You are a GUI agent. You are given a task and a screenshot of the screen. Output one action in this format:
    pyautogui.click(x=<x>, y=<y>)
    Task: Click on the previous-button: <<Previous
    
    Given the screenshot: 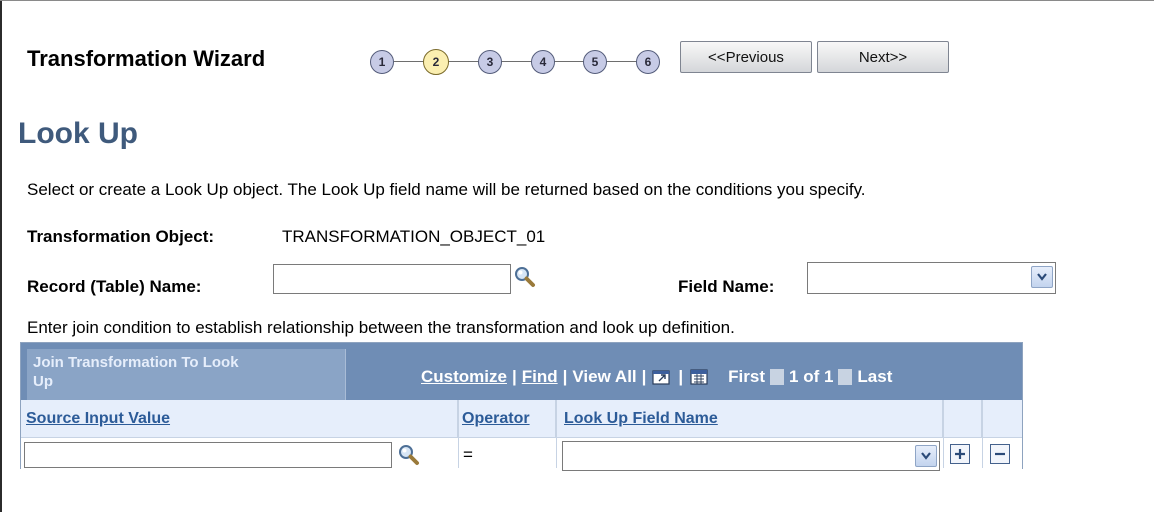 What is the action you would take?
    pyautogui.click(x=746, y=57)
    